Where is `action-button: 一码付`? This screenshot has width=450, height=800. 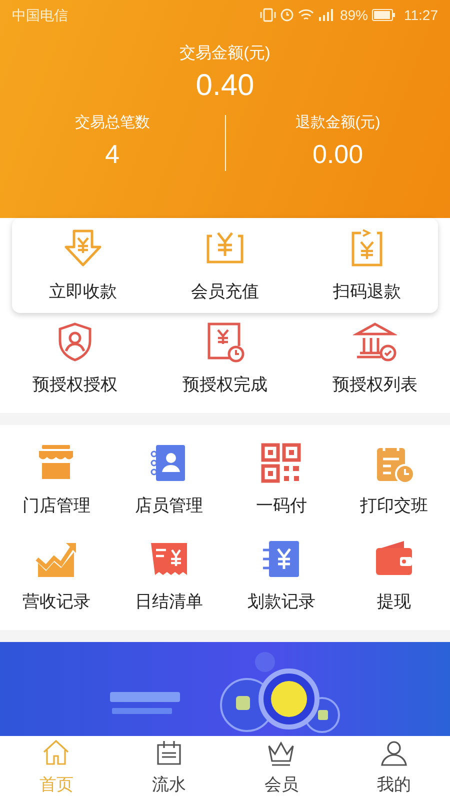
action-button: 一码付 is located at coordinates (281, 479).